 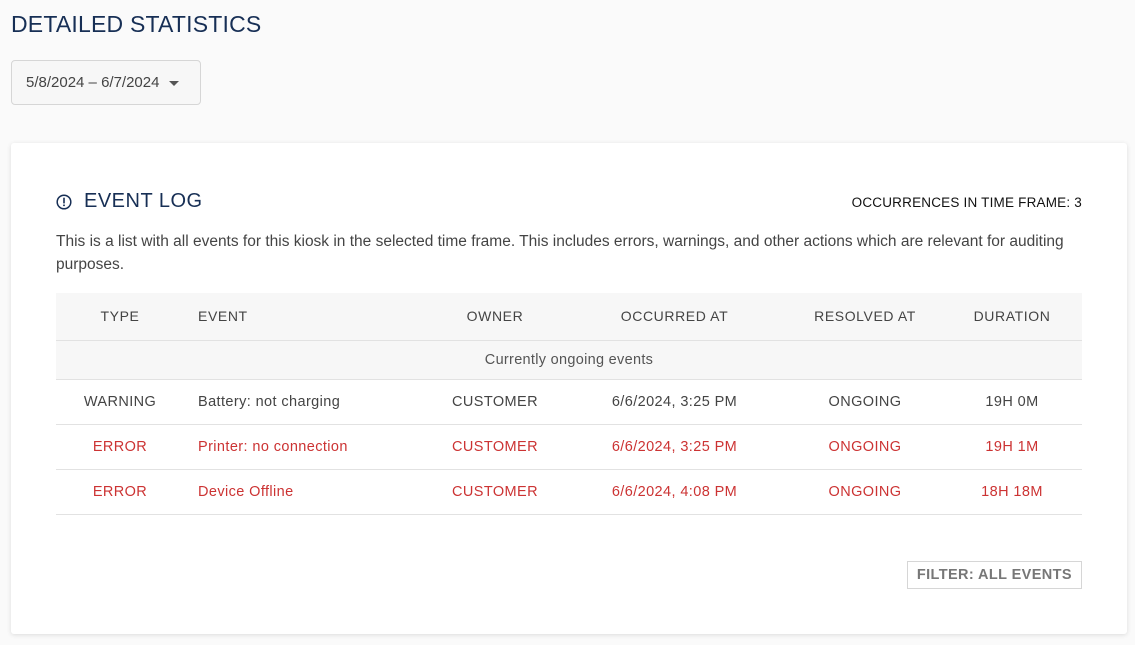 I want to click on date-range-value: 5/8/2024 – 6/7/2024, so click(x=93, y=82).